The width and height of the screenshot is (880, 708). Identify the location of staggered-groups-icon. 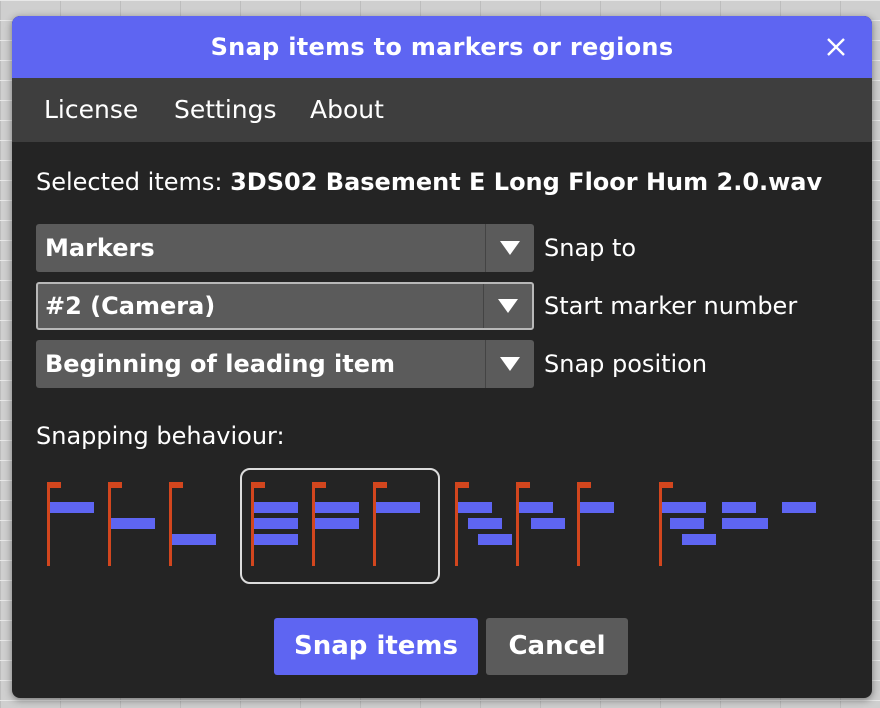
(534, 524).